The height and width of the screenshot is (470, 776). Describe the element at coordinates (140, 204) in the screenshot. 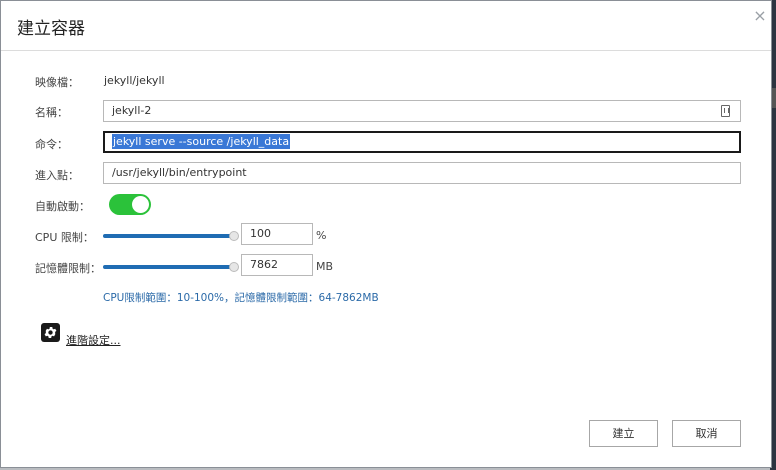

I see `toggle-knob` at that location.